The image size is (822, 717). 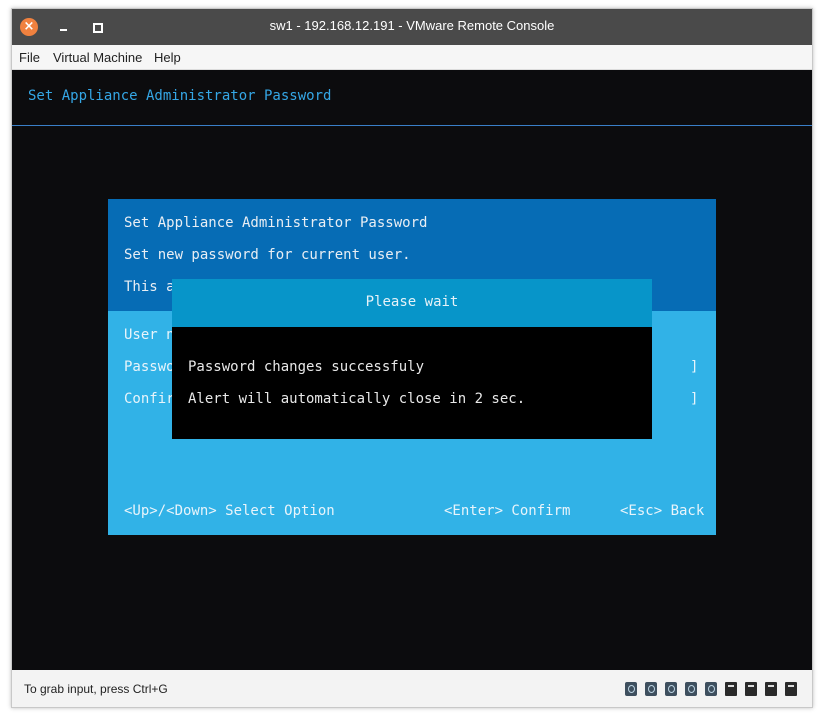 I want to click on console-header-title: Set Appliance Administrator Password, so click(x=180, y=96).